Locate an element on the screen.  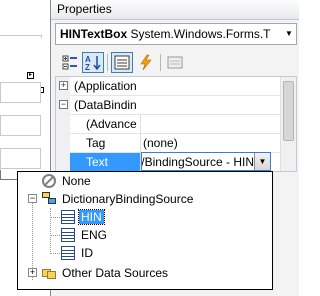
property-name: (DataBindin is located at coordinates (105, 105).